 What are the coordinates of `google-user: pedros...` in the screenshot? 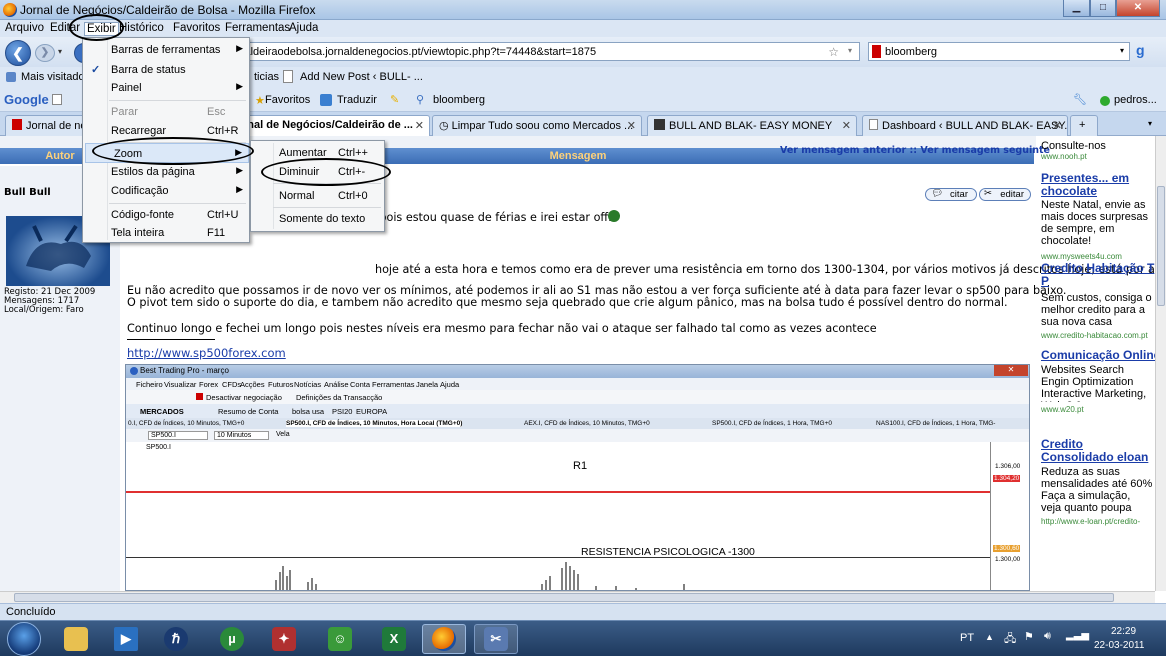 It's located at (1135, 100).